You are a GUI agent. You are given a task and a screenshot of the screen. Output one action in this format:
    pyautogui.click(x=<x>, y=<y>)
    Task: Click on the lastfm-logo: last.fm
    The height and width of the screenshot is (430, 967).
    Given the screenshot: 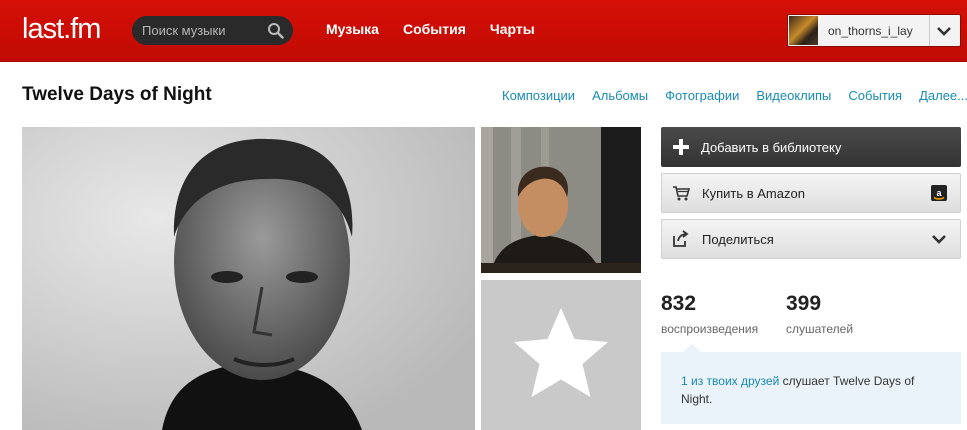 What is the action you would take?
    pyautogui.click(x=61, y=29)
    